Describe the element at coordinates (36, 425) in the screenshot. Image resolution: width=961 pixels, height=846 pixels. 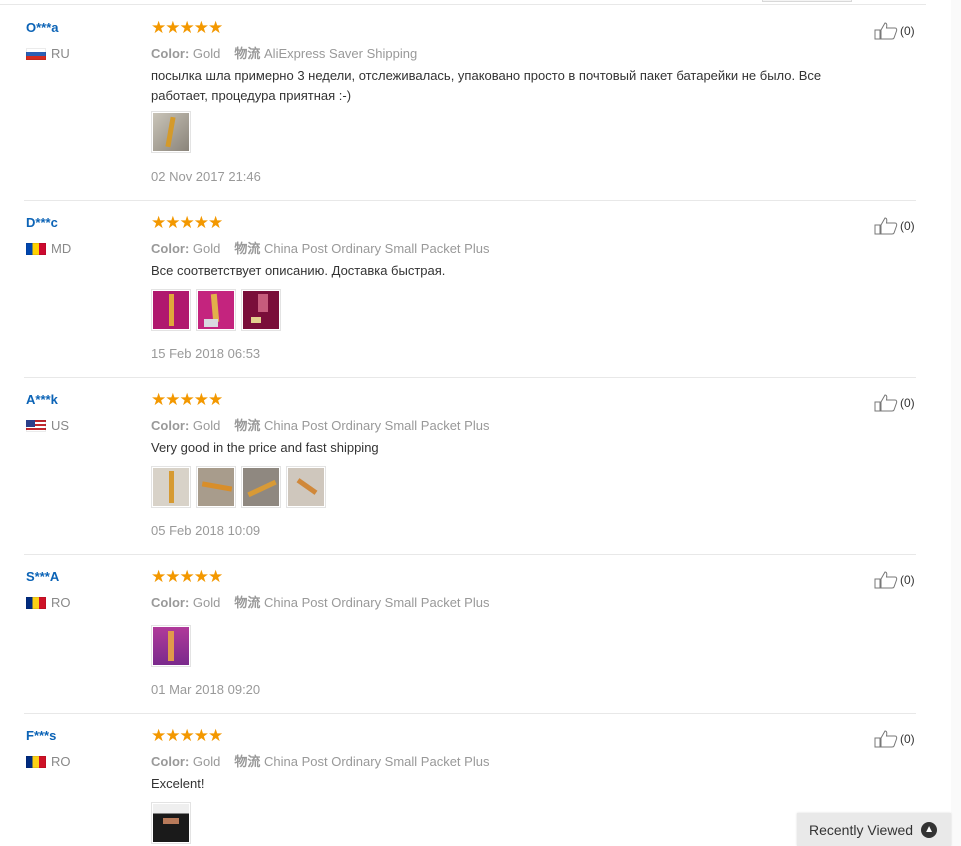
I see `flag-us-icon` at that location.